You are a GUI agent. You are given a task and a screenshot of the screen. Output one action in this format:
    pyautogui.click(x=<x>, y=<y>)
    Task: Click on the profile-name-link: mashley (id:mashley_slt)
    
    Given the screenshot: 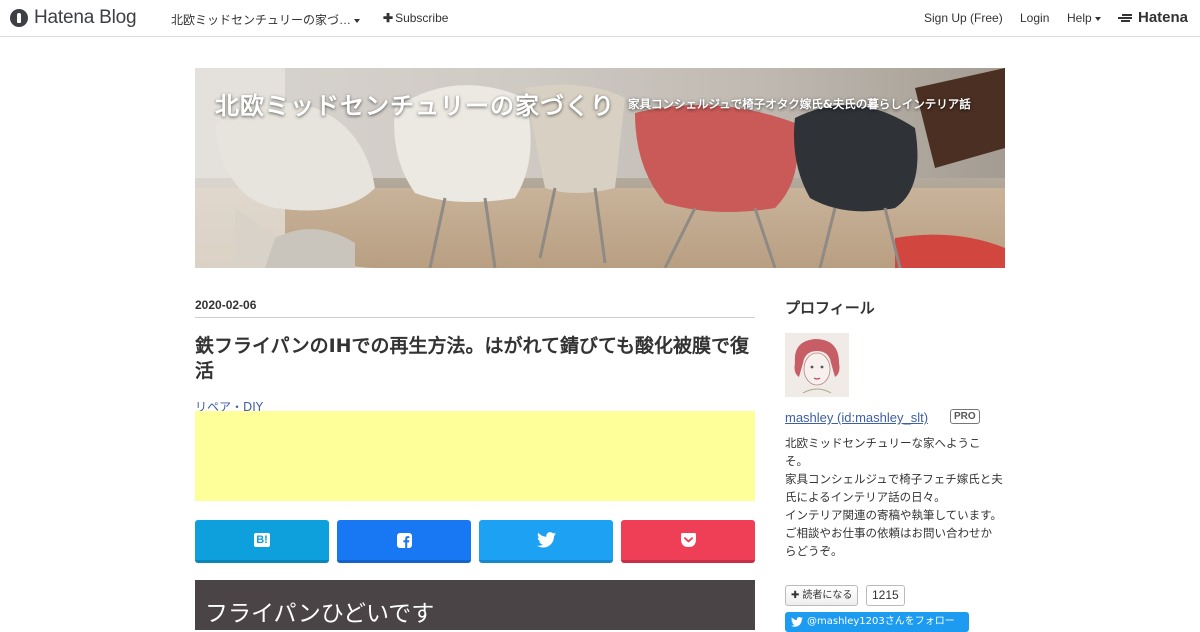 What is the action you would take?
    pyautogui.click(x=856, y=417)
    